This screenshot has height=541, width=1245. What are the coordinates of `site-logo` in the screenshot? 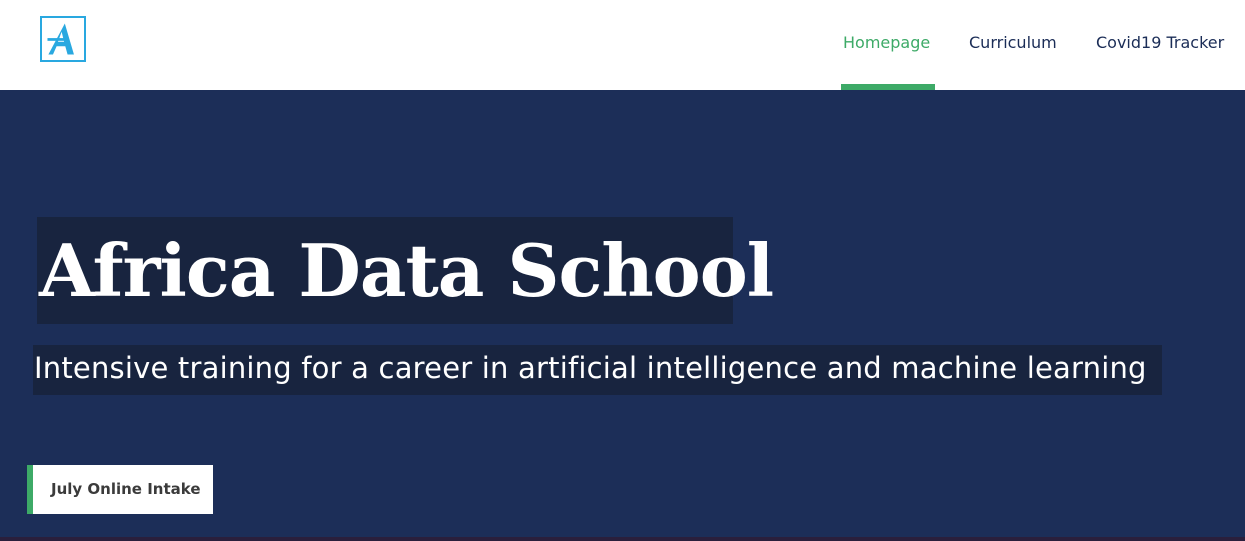 It's located at (63, 39).